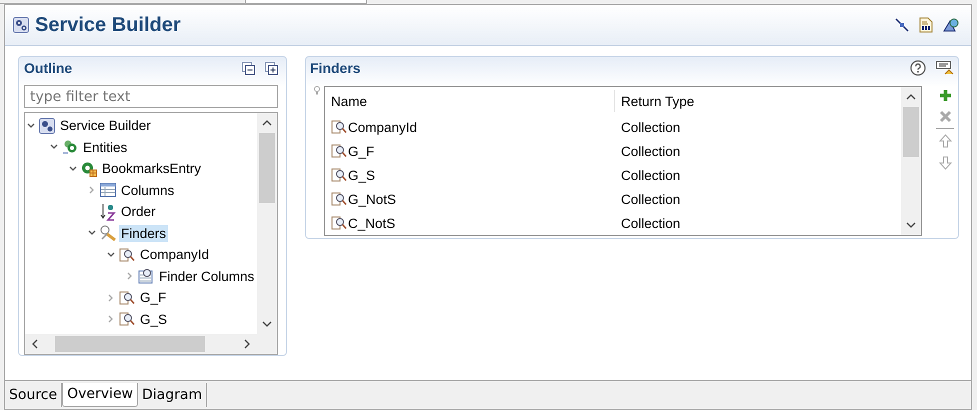 Image resolution: width=977 pixels, height=410 pixels. I want to click on add-icon, so click(945, 95).